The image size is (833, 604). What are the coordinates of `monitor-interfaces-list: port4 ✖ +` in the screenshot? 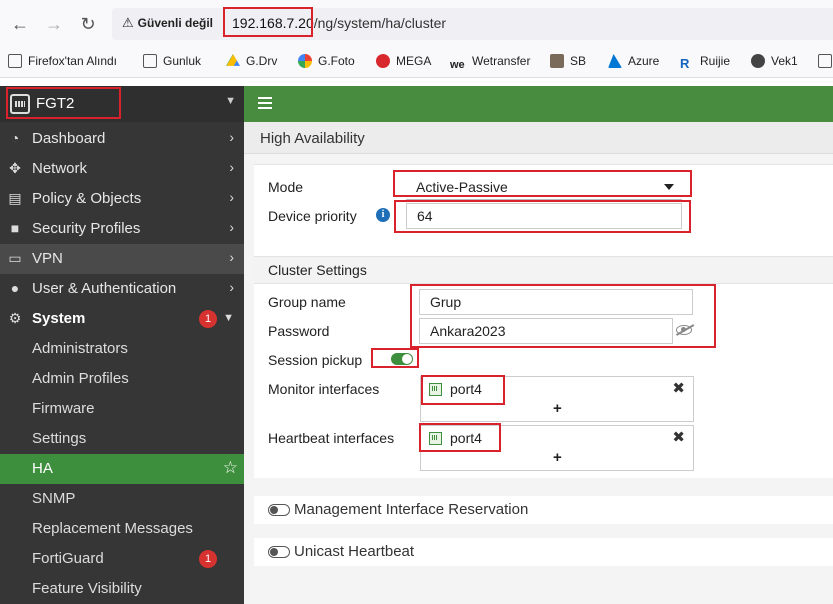 It's located at (557, 399).